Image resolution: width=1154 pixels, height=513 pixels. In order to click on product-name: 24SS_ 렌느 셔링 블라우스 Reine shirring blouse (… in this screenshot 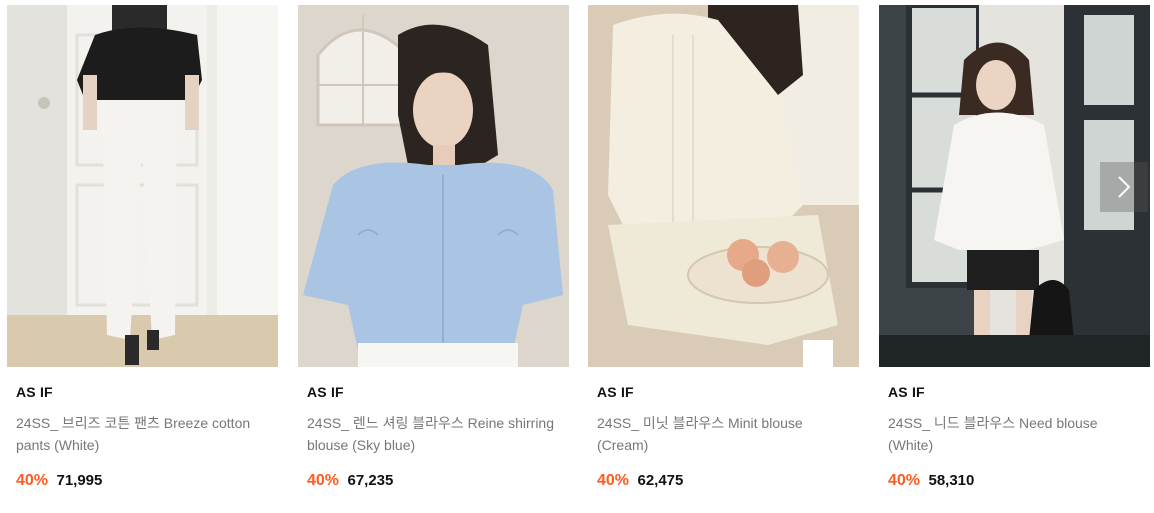, I will do `click(436, 434)`.